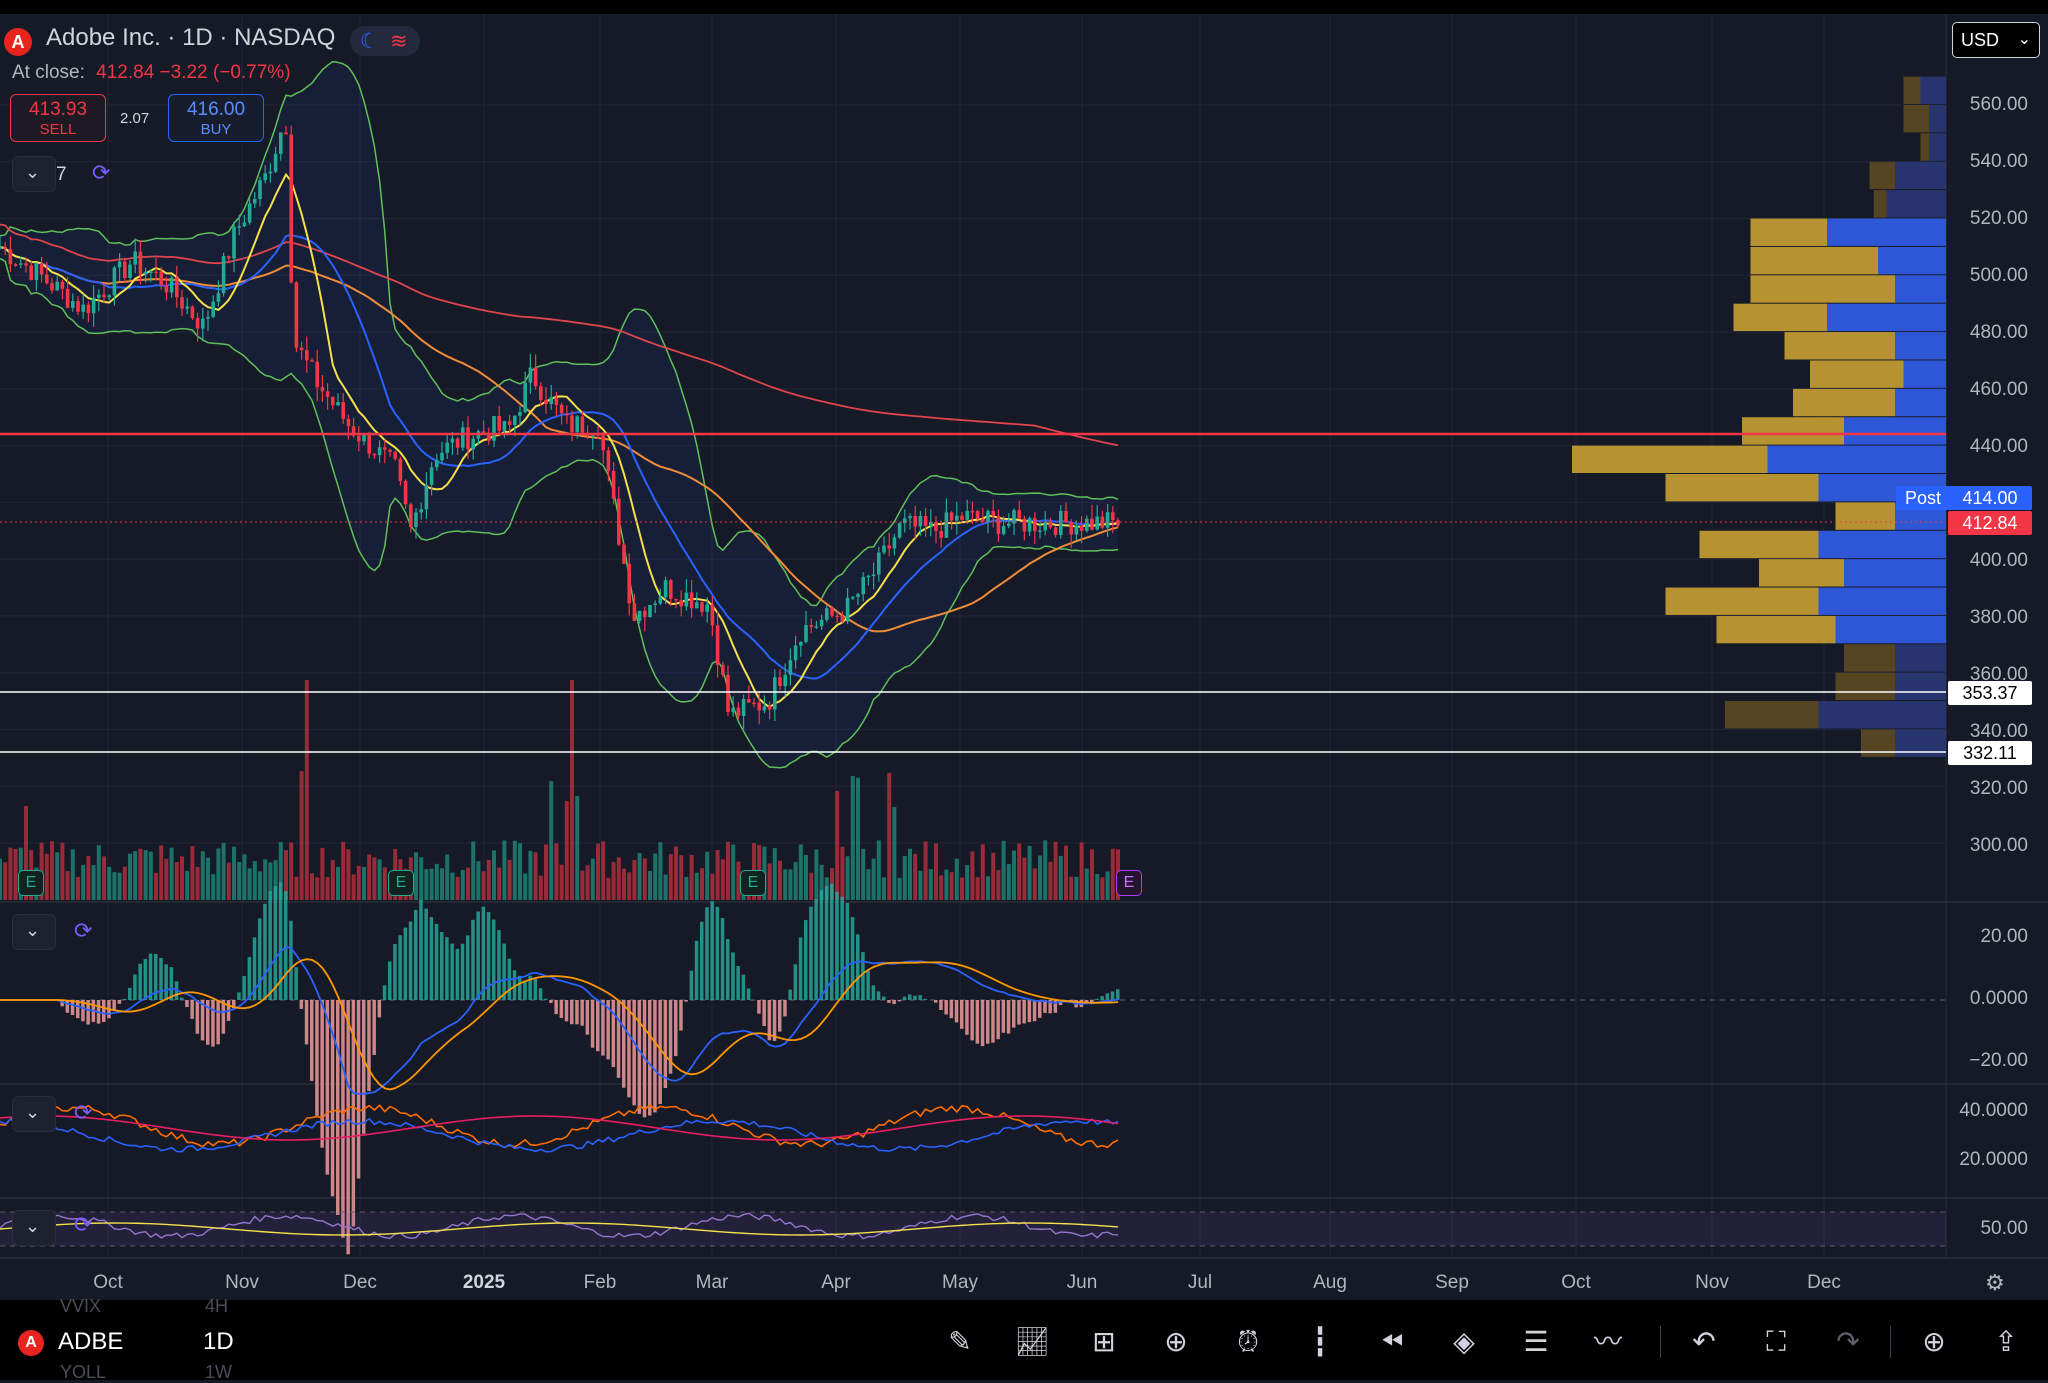  I want to click on buy-button: 416.00 BUY, so click(216, 118).